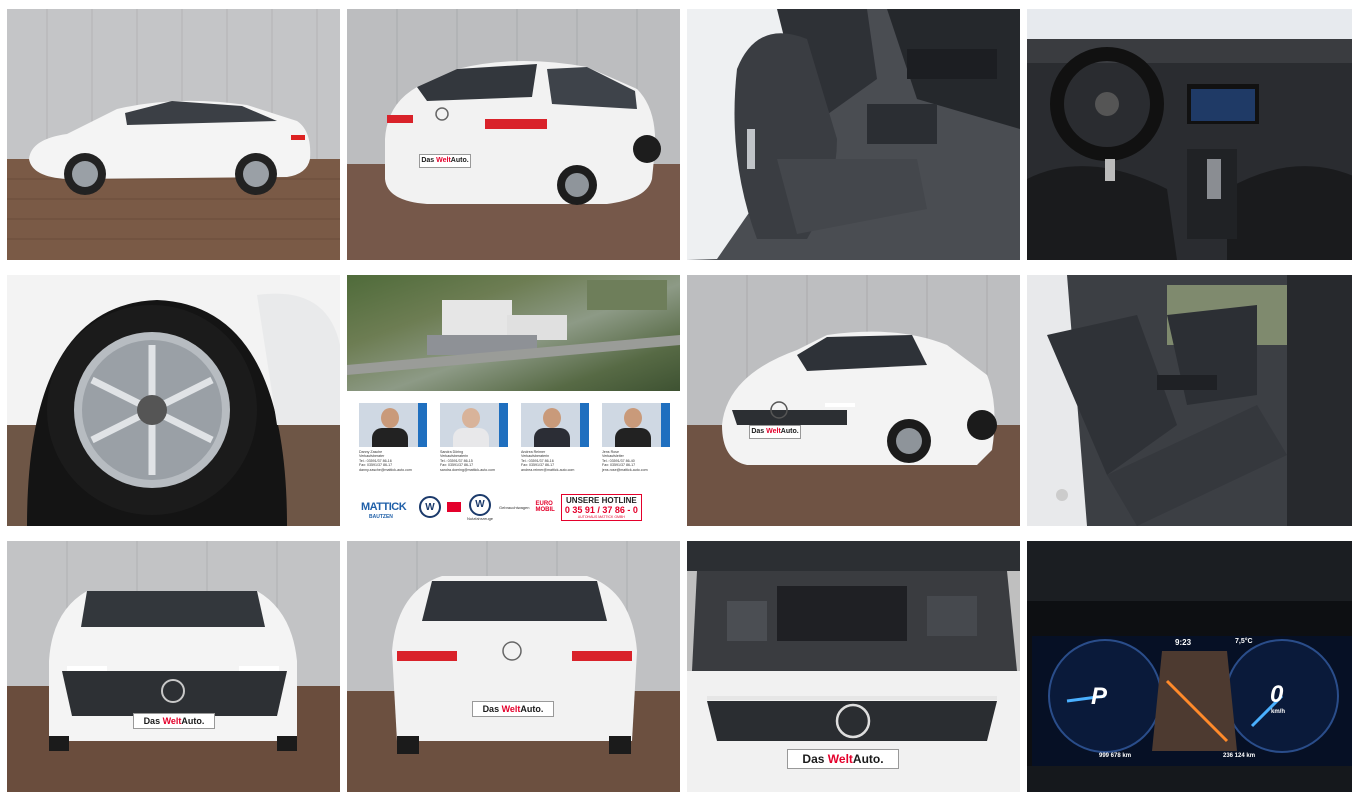 The height and width of the screenshot is (792, 1352). Describe the element at coordinates (853, 400) in the screenshot. I see `gallery-photo-front-three-quarter: Das WeltAuto.` at that location.